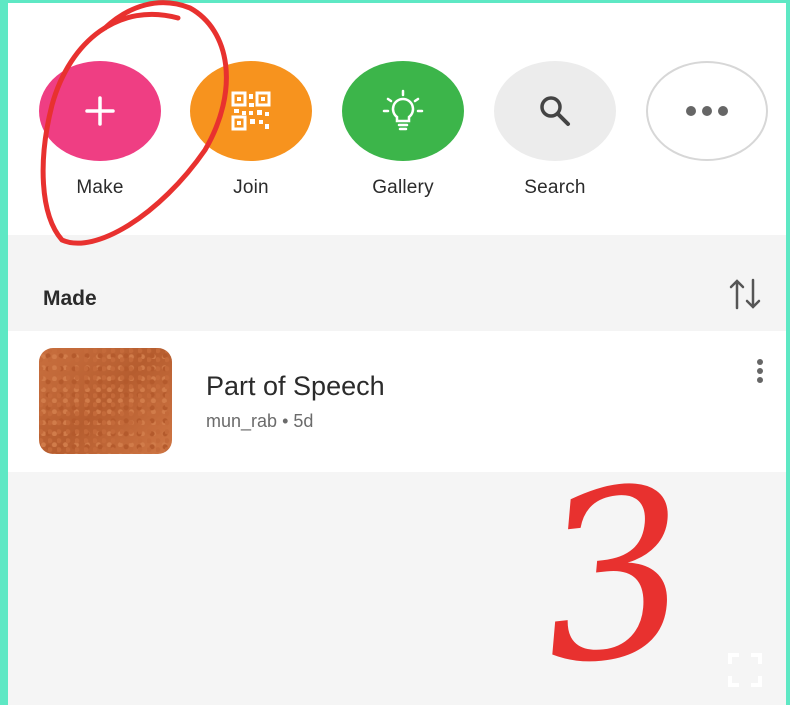 The width and height of the screenshot is (790, 705). I want to click on item-age: 5d, so click(303, 421).